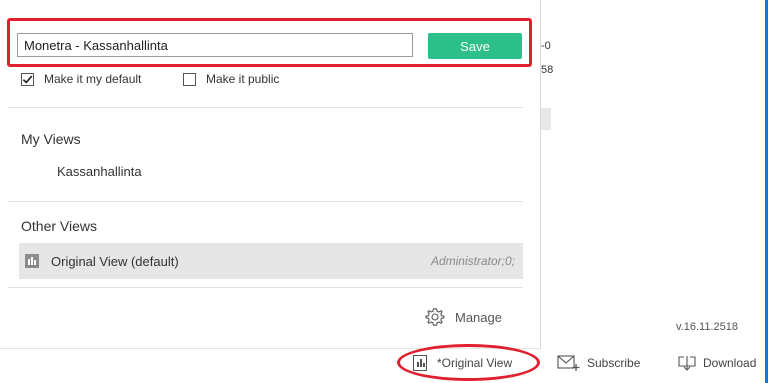 This screenshot has height=383, width=768. What do you see at coordinates (271, 261) in the screenshot?
I see `other-view-item: Original View (default) Administrator;0;` at bounding box center [271, 261].